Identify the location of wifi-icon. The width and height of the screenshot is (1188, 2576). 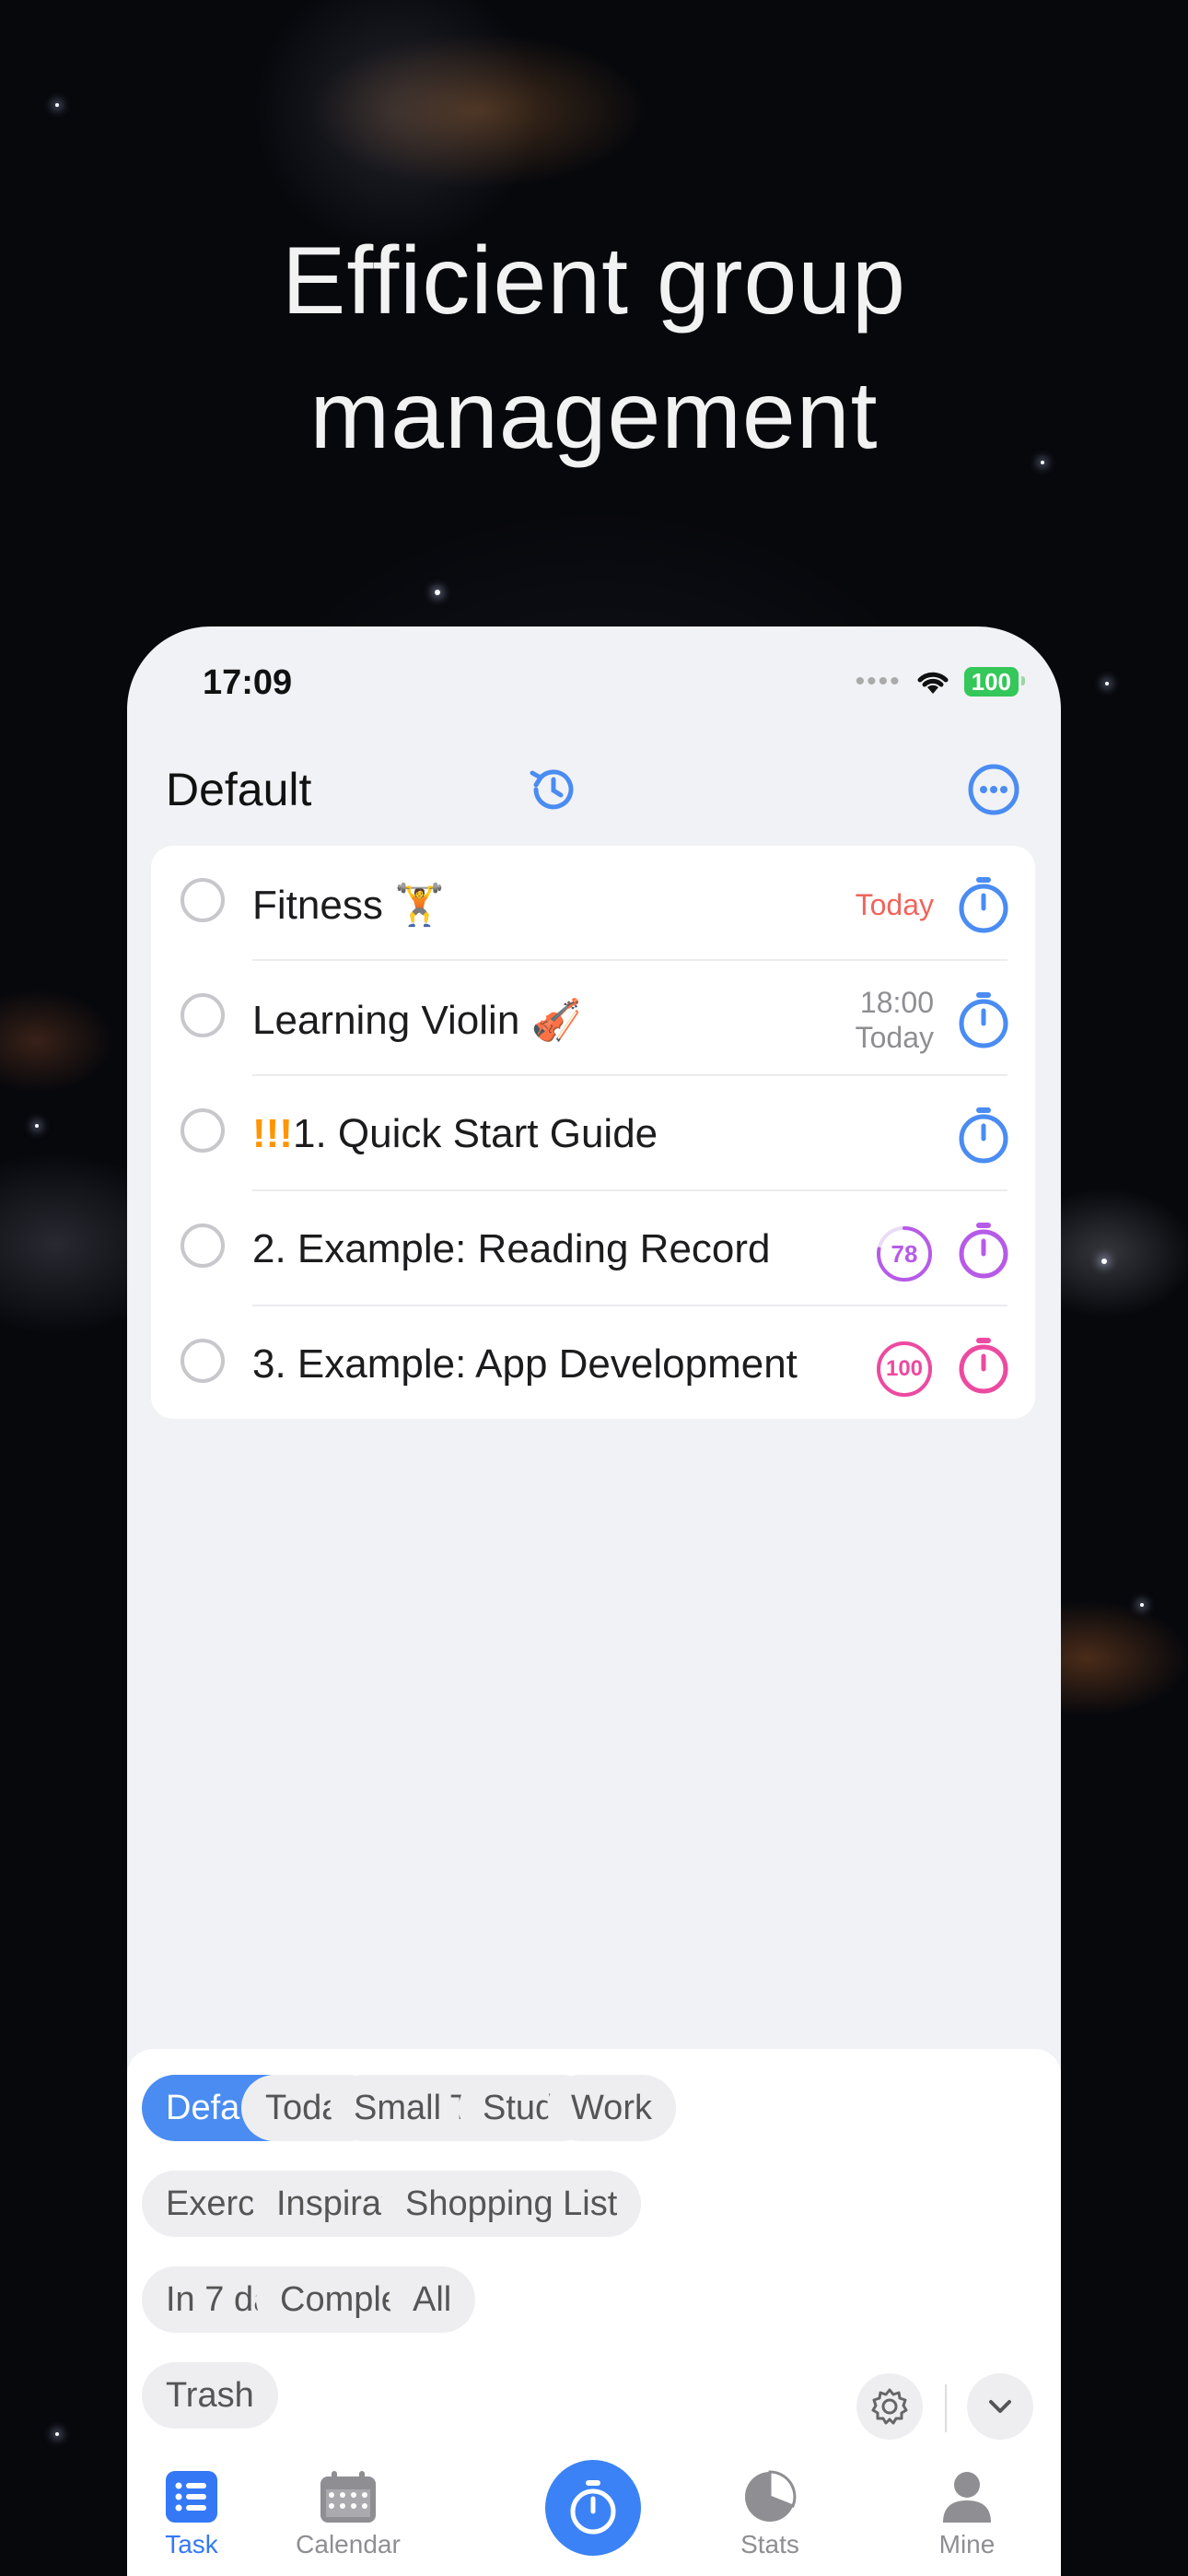
(933, 683).